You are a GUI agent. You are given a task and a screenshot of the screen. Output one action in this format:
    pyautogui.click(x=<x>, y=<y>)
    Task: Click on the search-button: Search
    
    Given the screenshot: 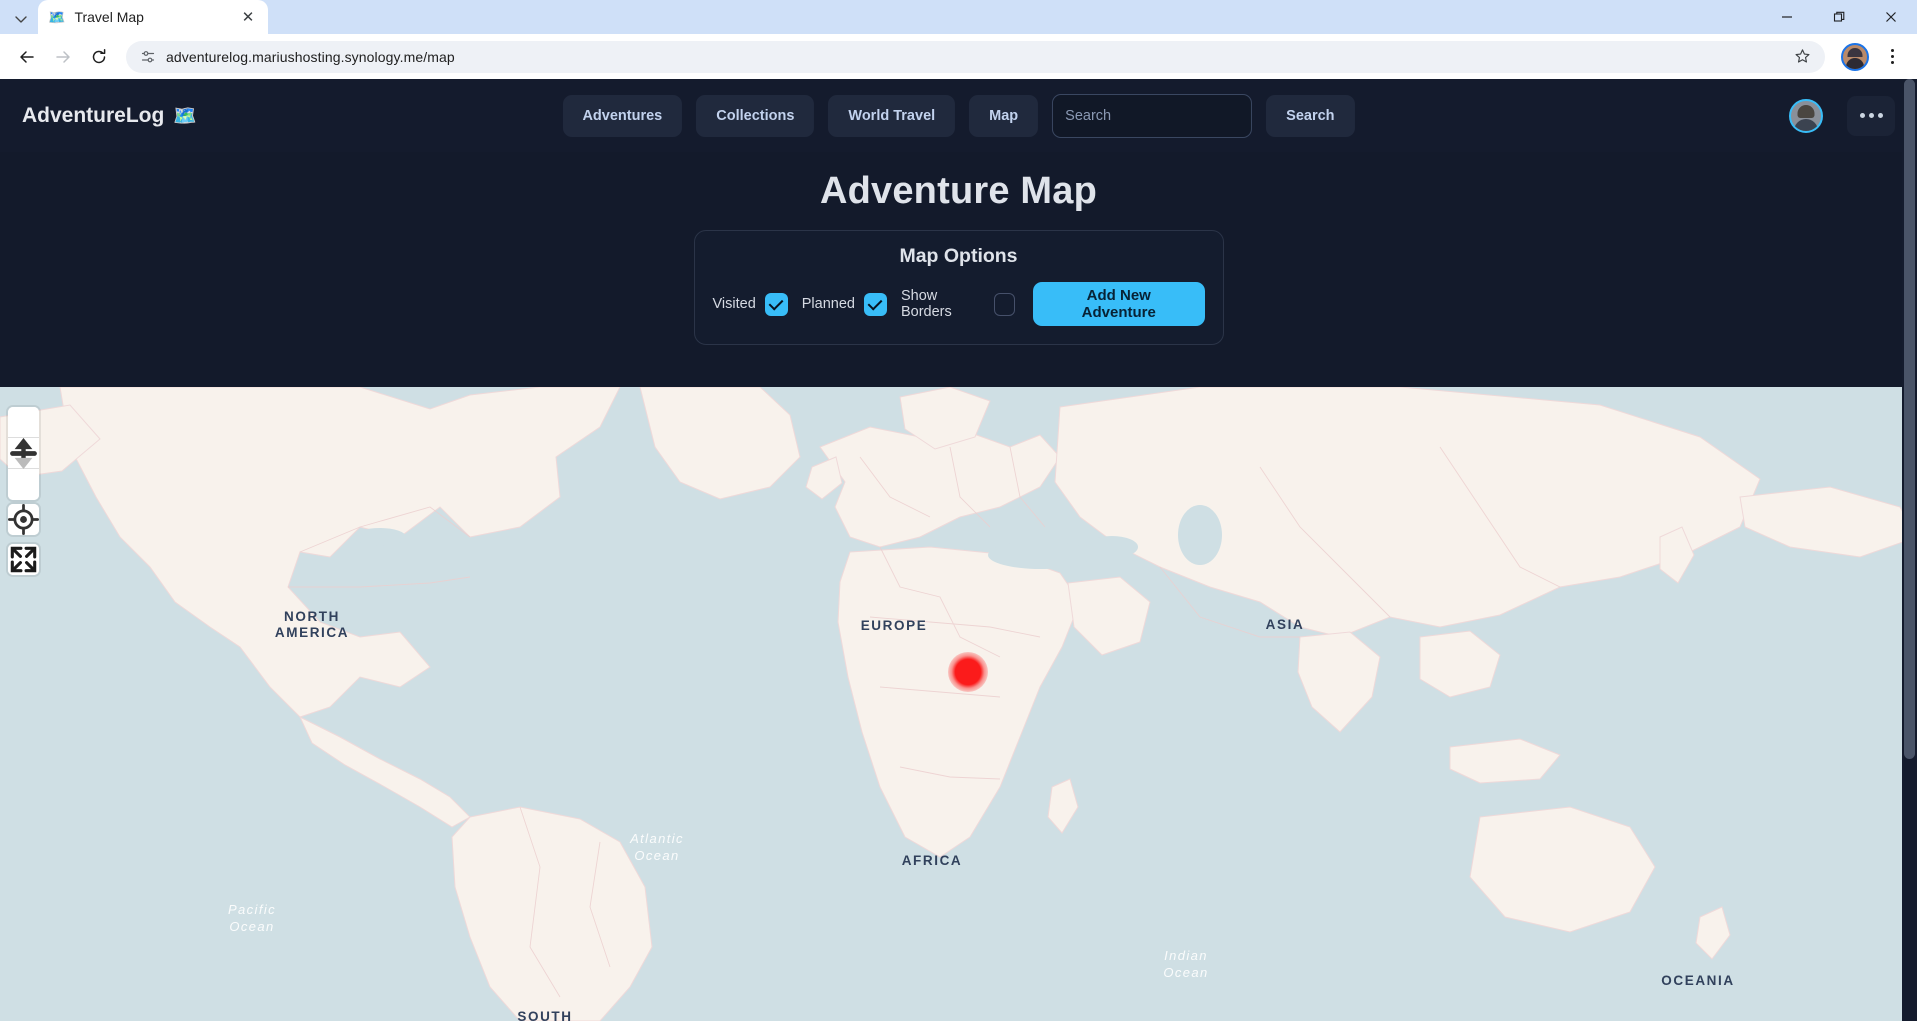 What is the action you would take?
    pyautogui.click(x=1310, y=115)
    